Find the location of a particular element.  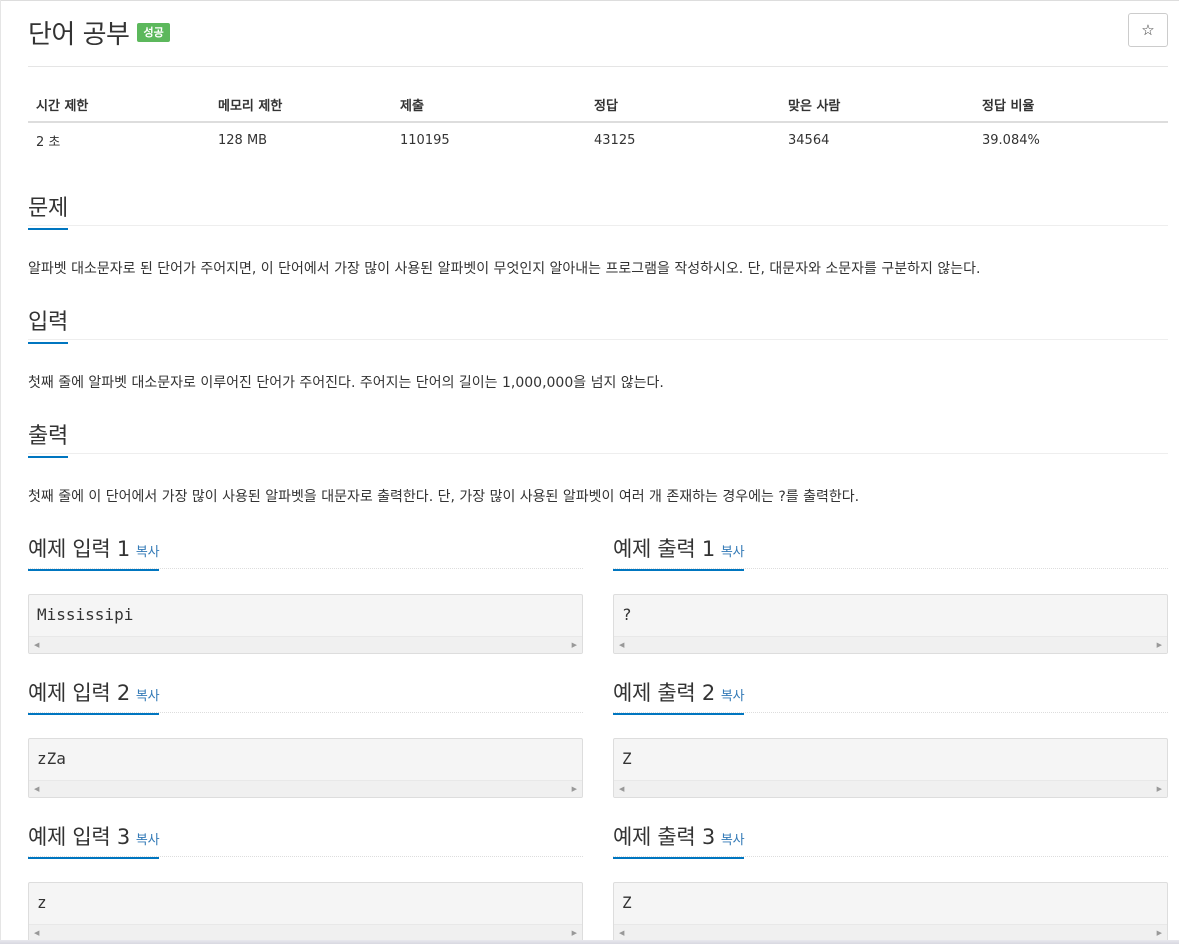

sample-output-2-divider is located at coordinates (890, 712).